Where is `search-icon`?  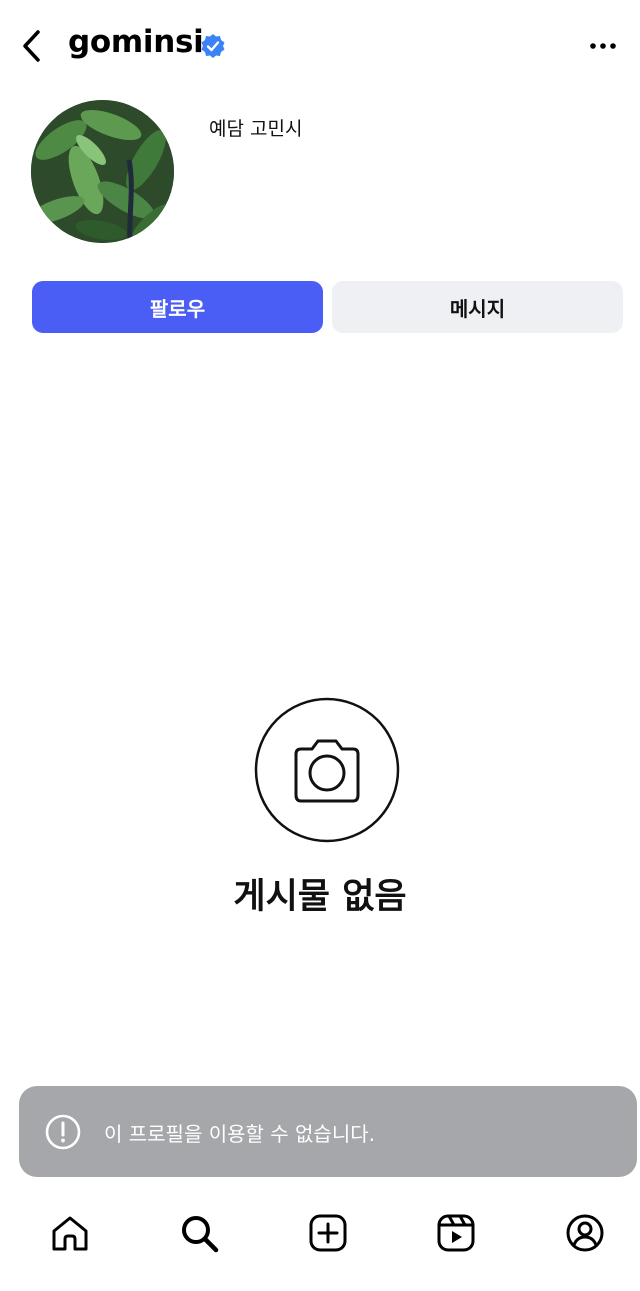
search-icon is located at coordinates (199, 1233).